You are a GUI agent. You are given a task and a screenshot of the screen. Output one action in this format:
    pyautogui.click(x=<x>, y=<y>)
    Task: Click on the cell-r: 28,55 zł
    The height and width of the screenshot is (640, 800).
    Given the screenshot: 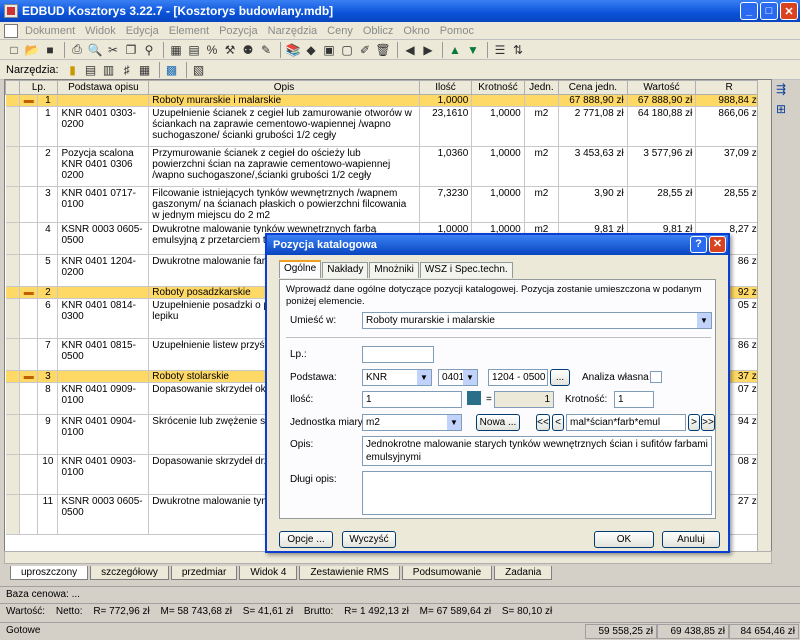 What is the action you would take?
    pyautogui.click(x=729, y=204)
    